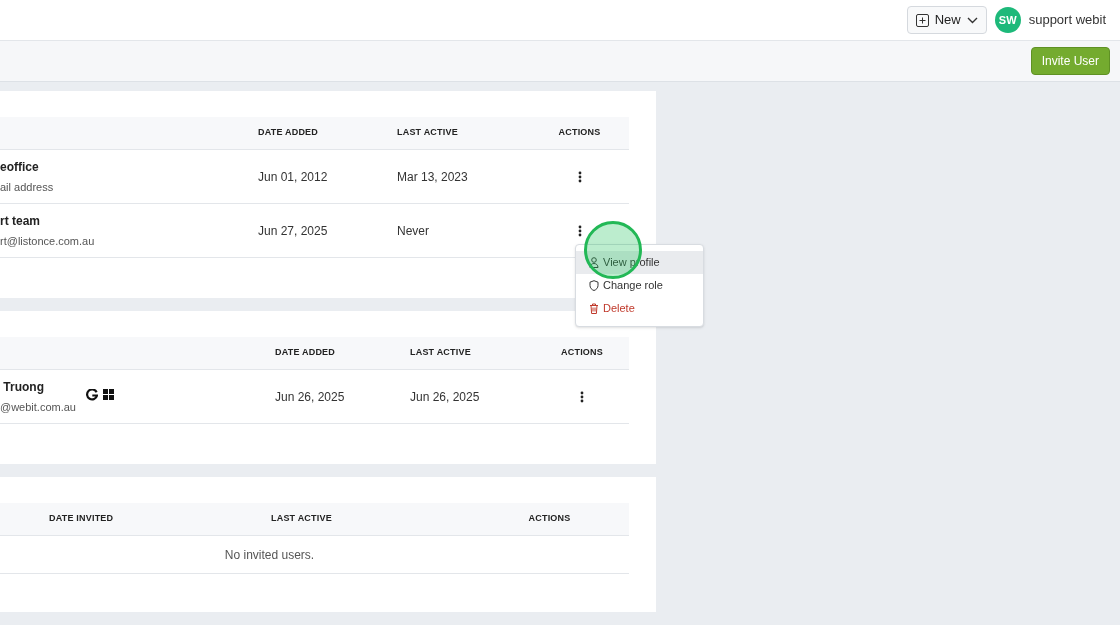 The image size is (1120, 625). I want to click on chevron-down-icon, so click(972, 20).